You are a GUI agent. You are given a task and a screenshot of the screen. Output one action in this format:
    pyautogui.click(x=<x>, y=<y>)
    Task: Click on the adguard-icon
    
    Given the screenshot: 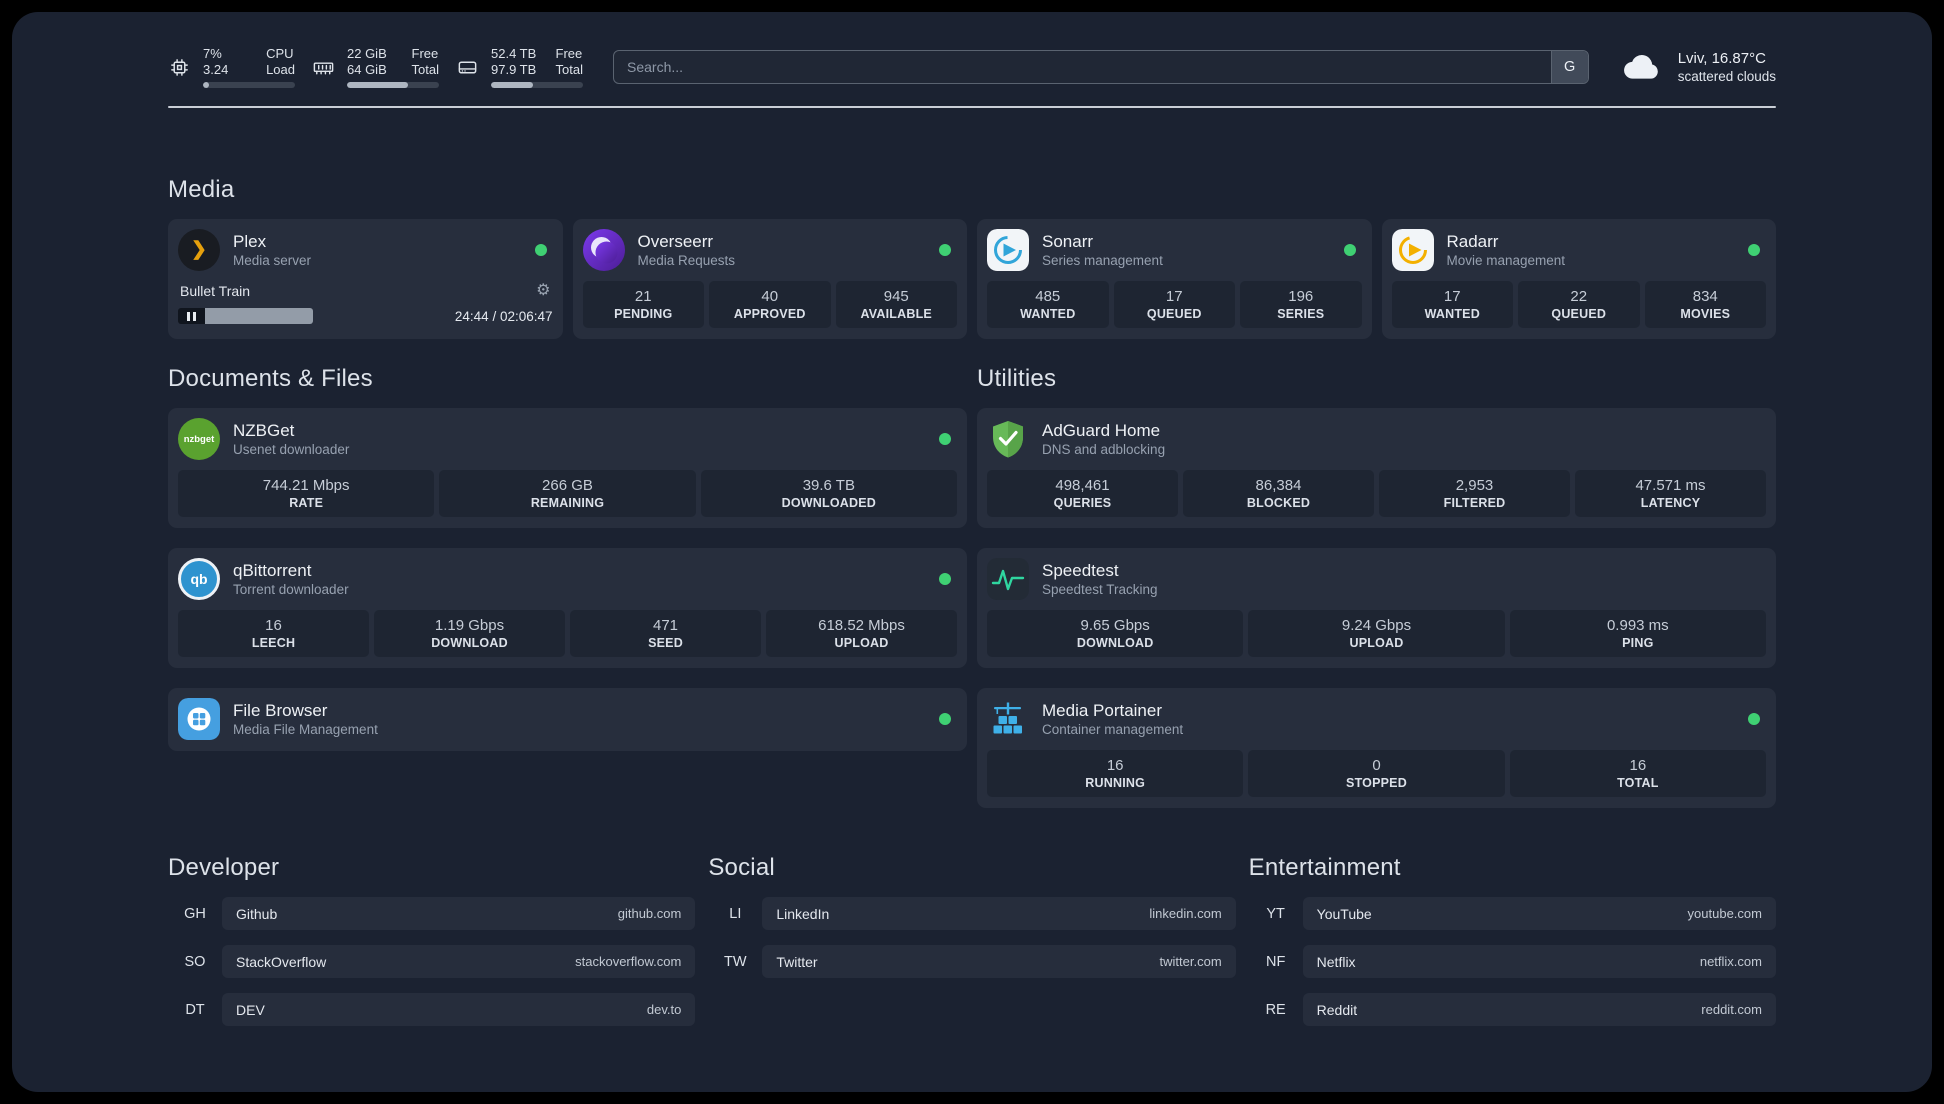 What is the action you would take?
    pyautogui.click(x=1008, y=439)
    